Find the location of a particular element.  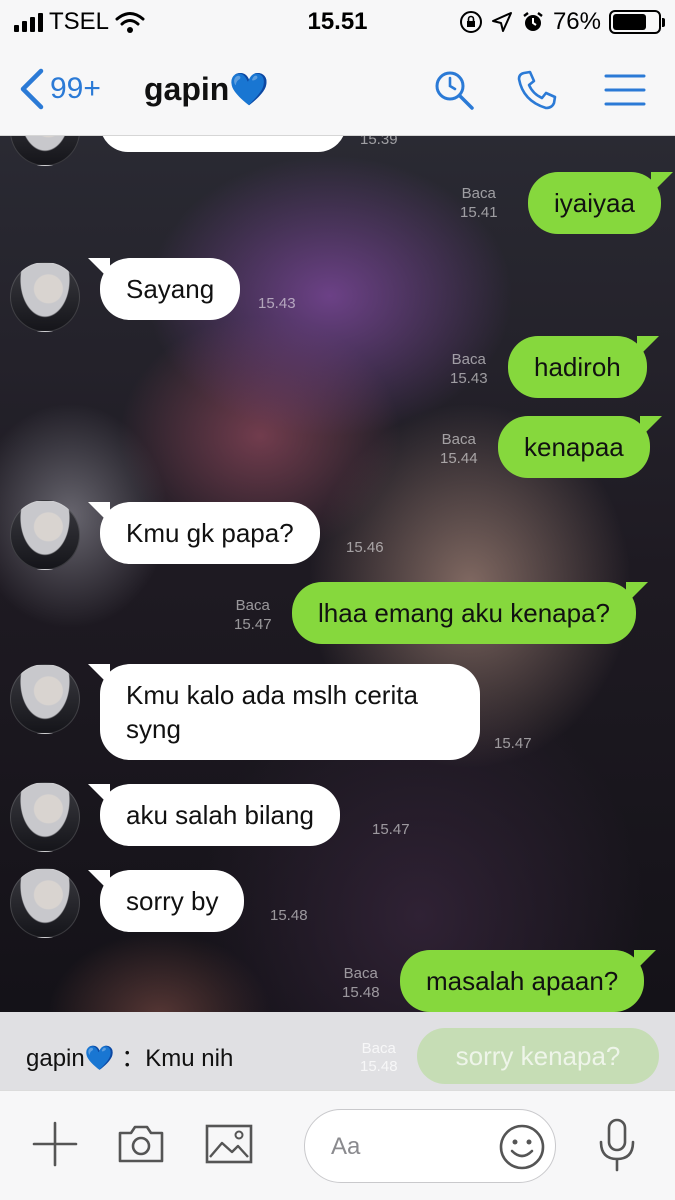

message-time: 15.39 is located at coordinates (379, 142).